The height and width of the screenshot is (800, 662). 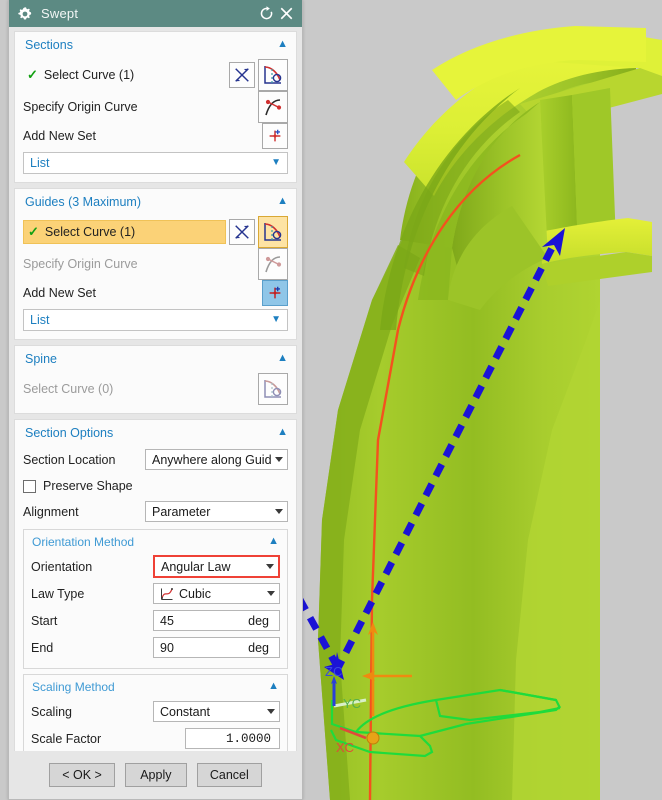 What do you see at coordinates (155, 163) in the screenshot?
I see `sections-list-combo: List ▼` at bounding box center [155, 163].